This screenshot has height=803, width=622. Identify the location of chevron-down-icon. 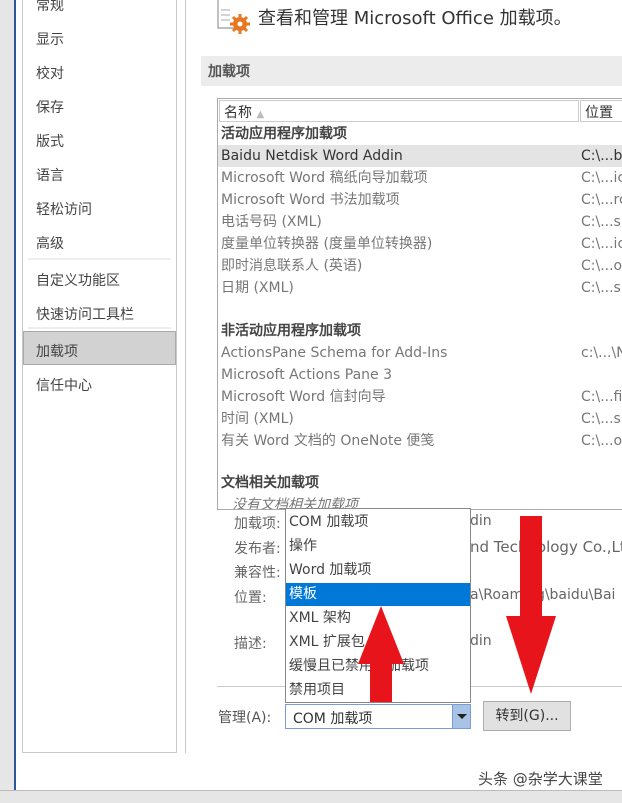
(461, 716).